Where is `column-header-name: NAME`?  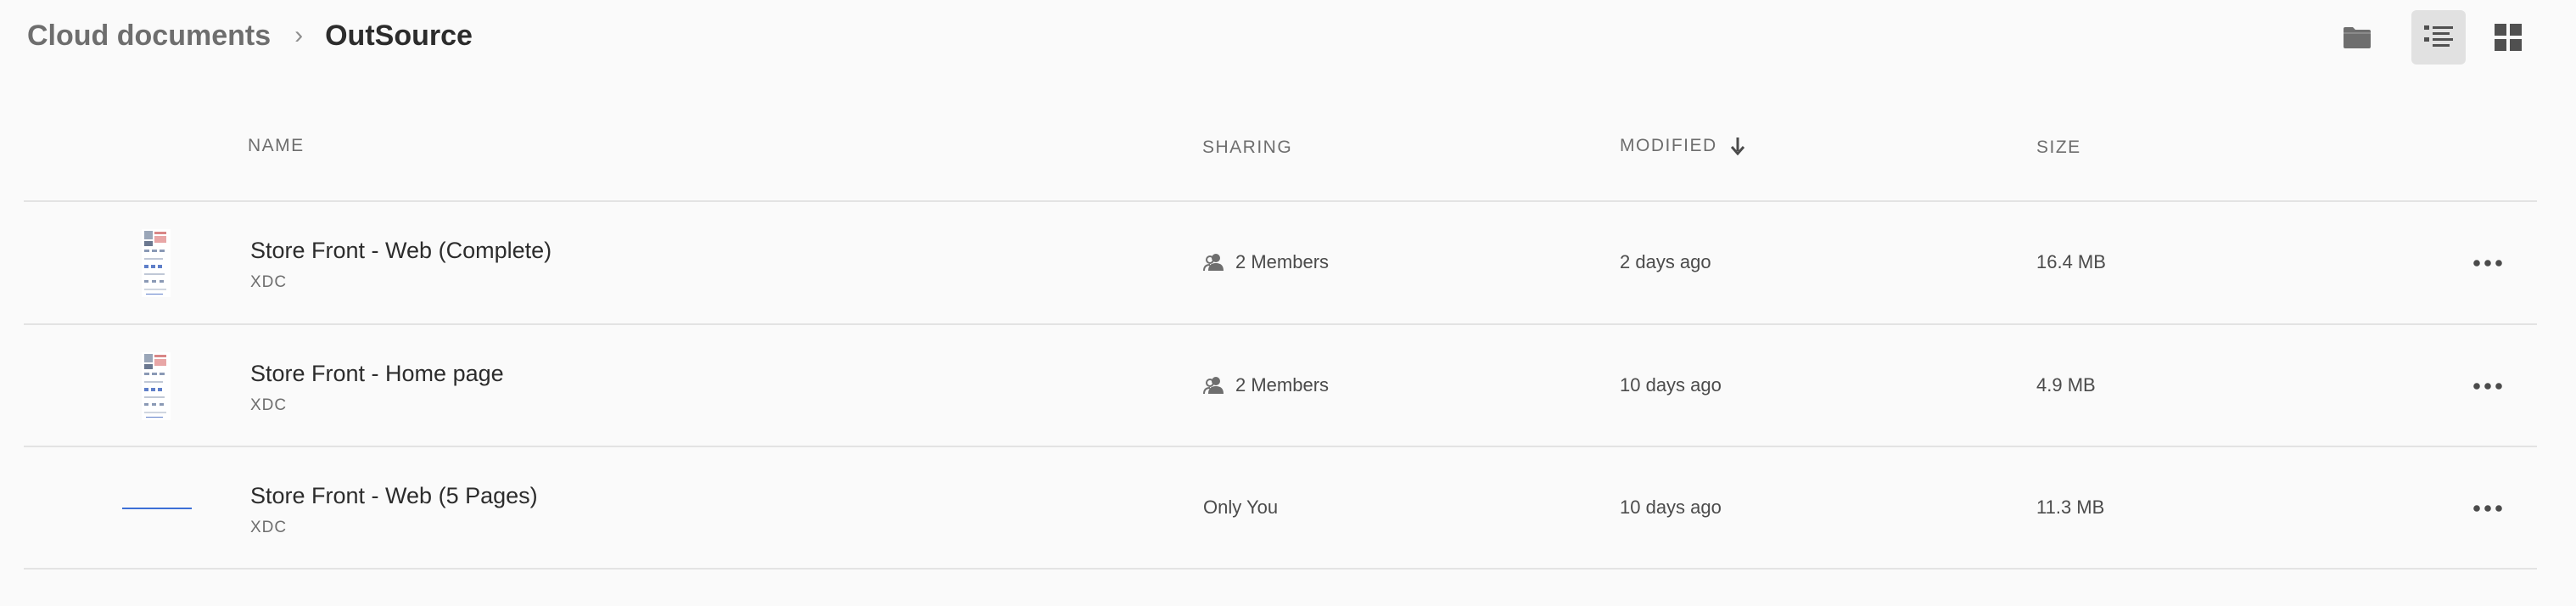 column-header-name: NAME is located at coordinates (276, 146).